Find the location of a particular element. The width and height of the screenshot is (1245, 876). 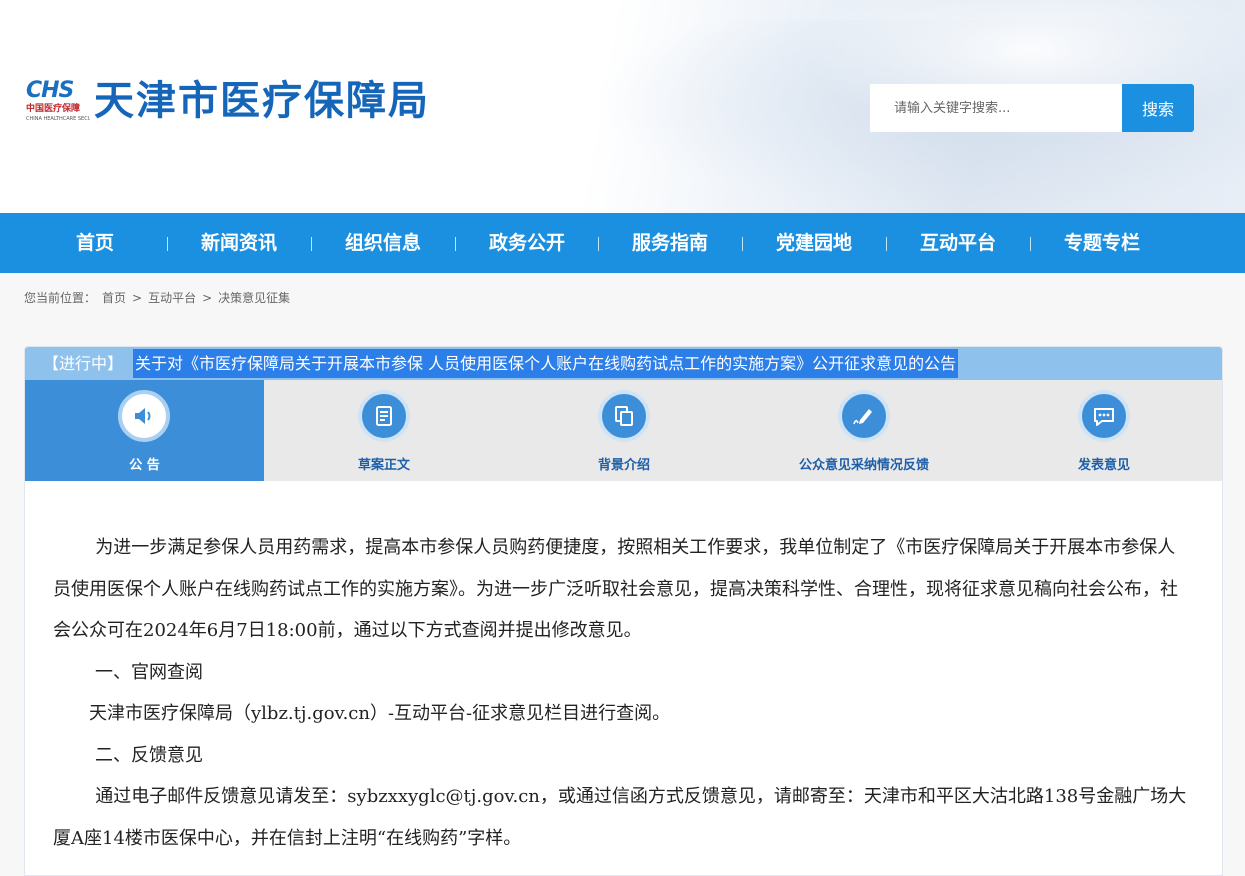

nav-item-government-affairs: 政务公开 is located at coordinates (527, 243).